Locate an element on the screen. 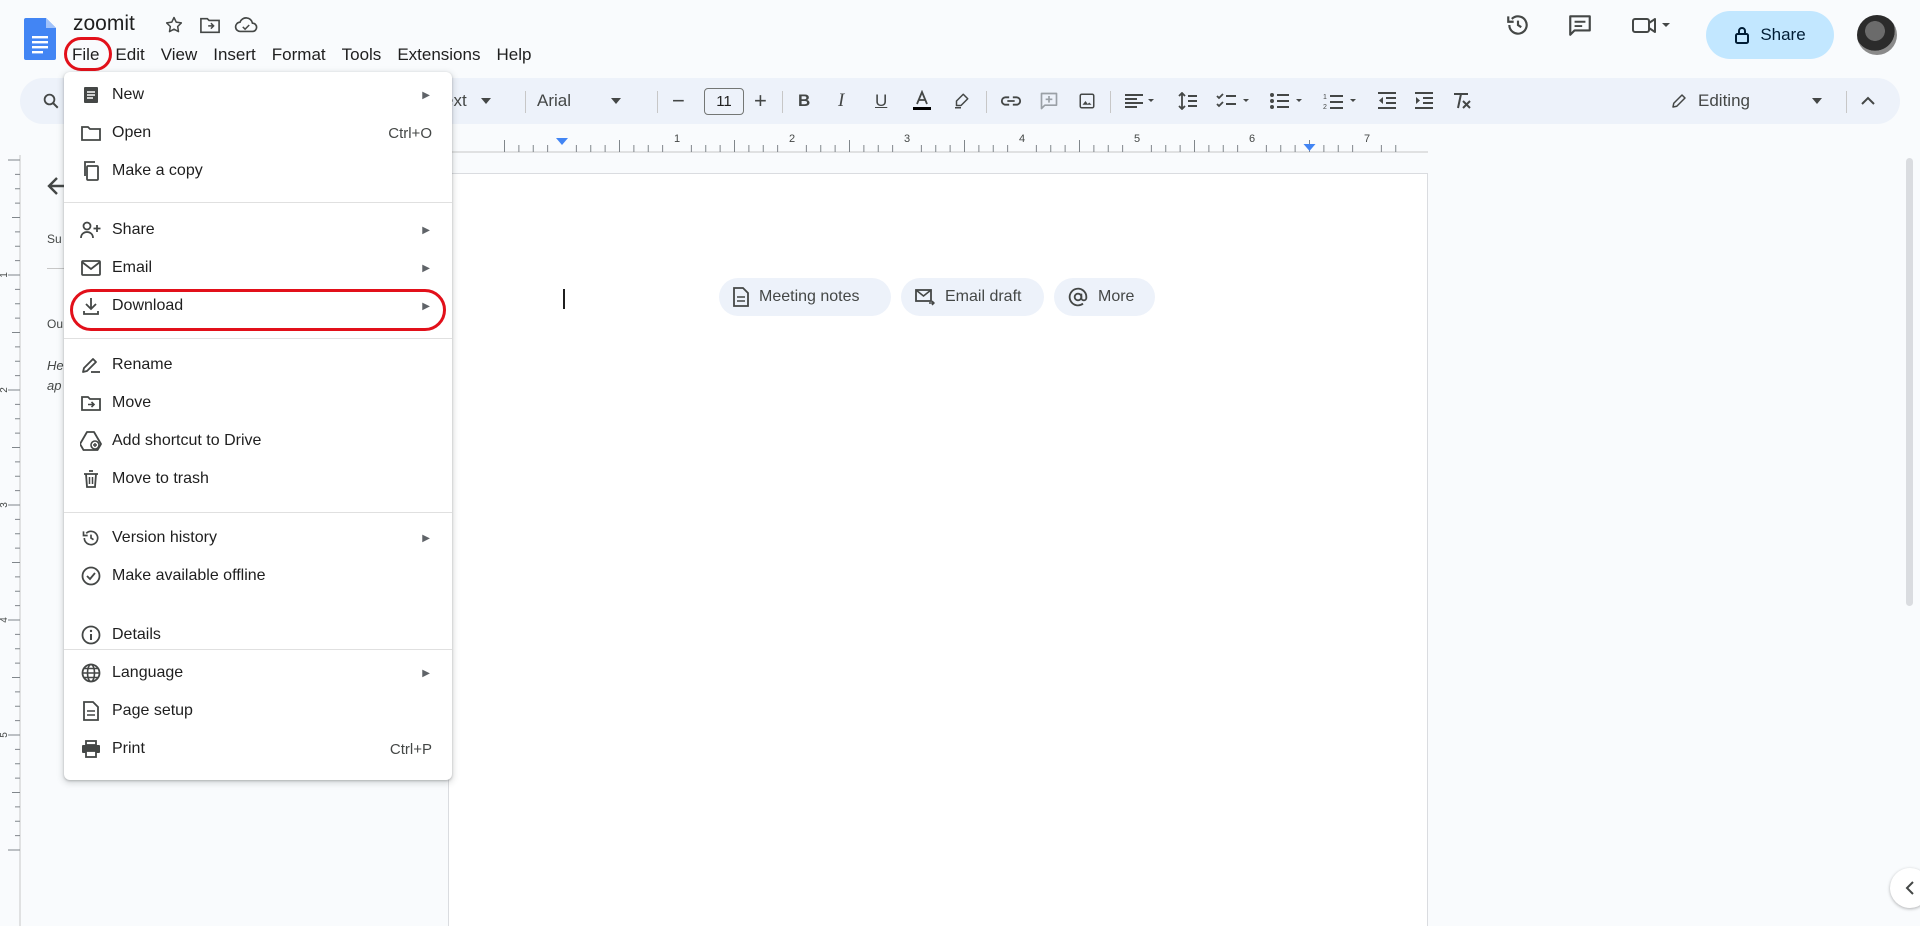 Image resolution: width=1920 pixels, height=926 pixels. copy-icon is located at coordinates (91, 171).